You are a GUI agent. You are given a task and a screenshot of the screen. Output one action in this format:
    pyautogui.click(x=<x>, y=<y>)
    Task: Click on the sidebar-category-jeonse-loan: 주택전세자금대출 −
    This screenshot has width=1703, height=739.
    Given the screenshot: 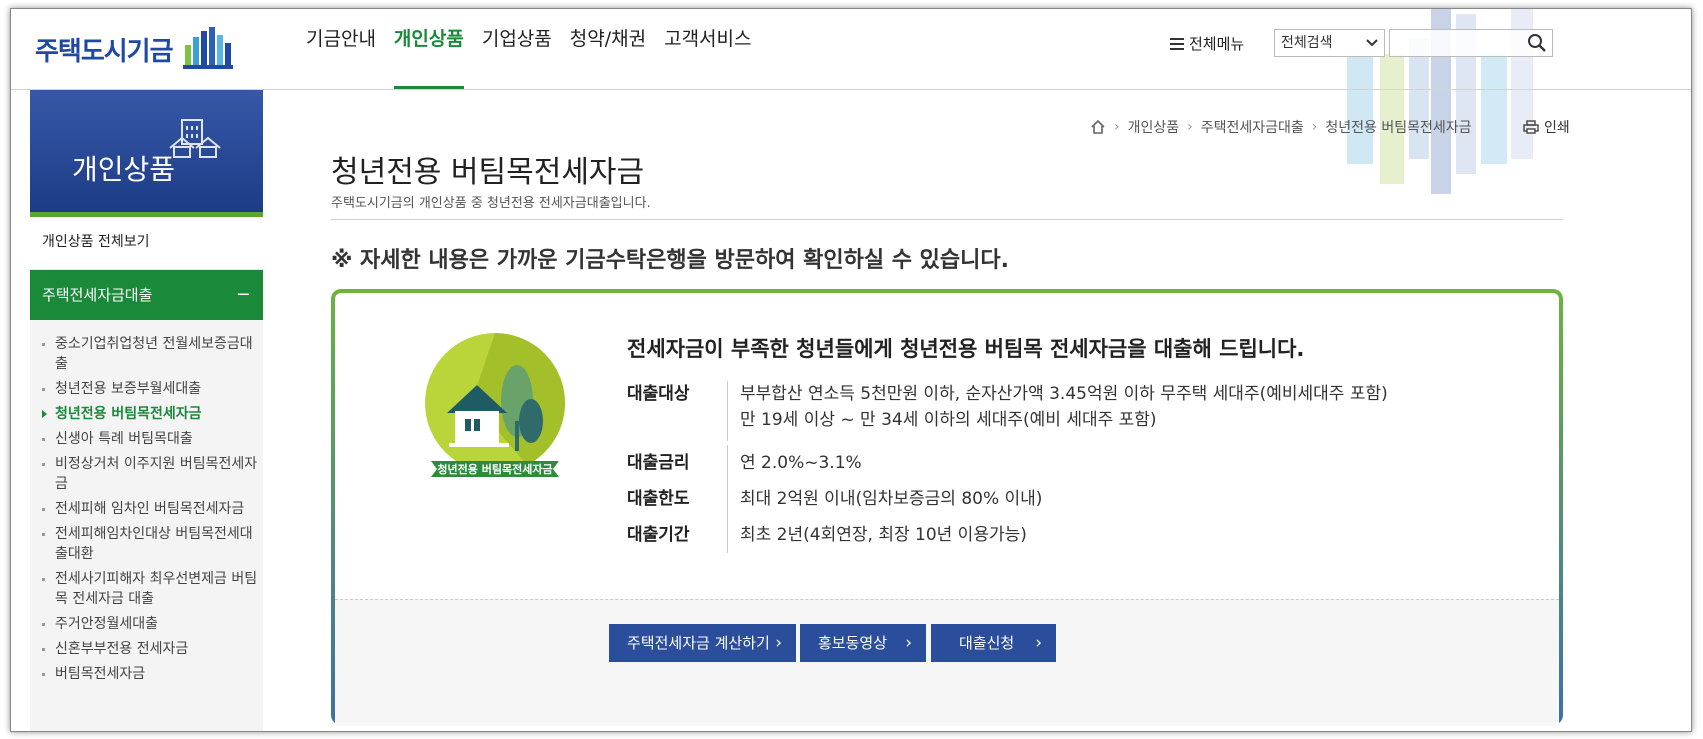 What is the action you would take?
    pyautogui.click(x=146, y=295)
    